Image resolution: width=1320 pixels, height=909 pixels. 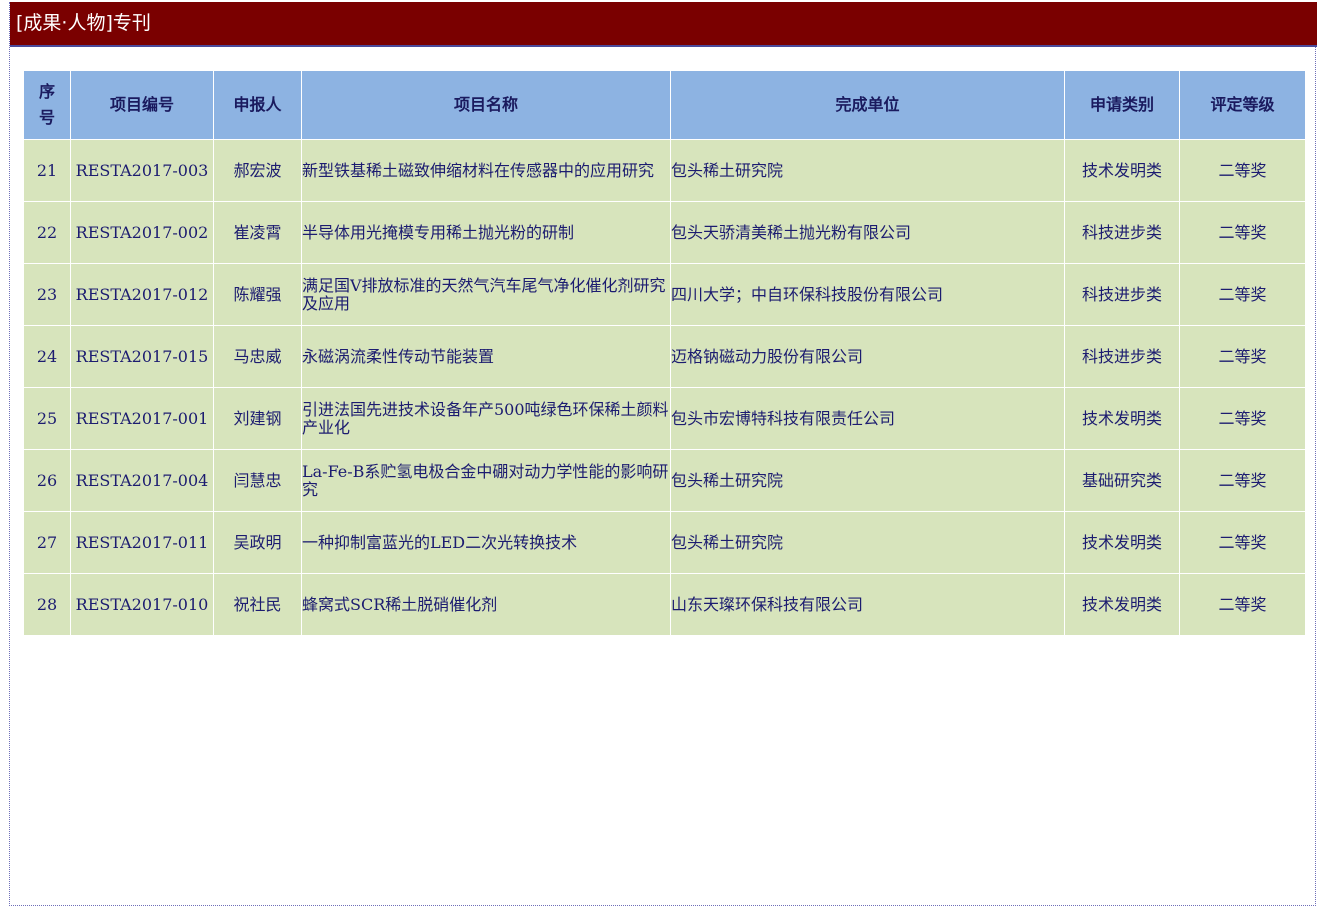 I want to click on cell-project-name: 新型铁基稀土磁致伸缩材料在传感器中的应用研究, so click(x=486, y=170).